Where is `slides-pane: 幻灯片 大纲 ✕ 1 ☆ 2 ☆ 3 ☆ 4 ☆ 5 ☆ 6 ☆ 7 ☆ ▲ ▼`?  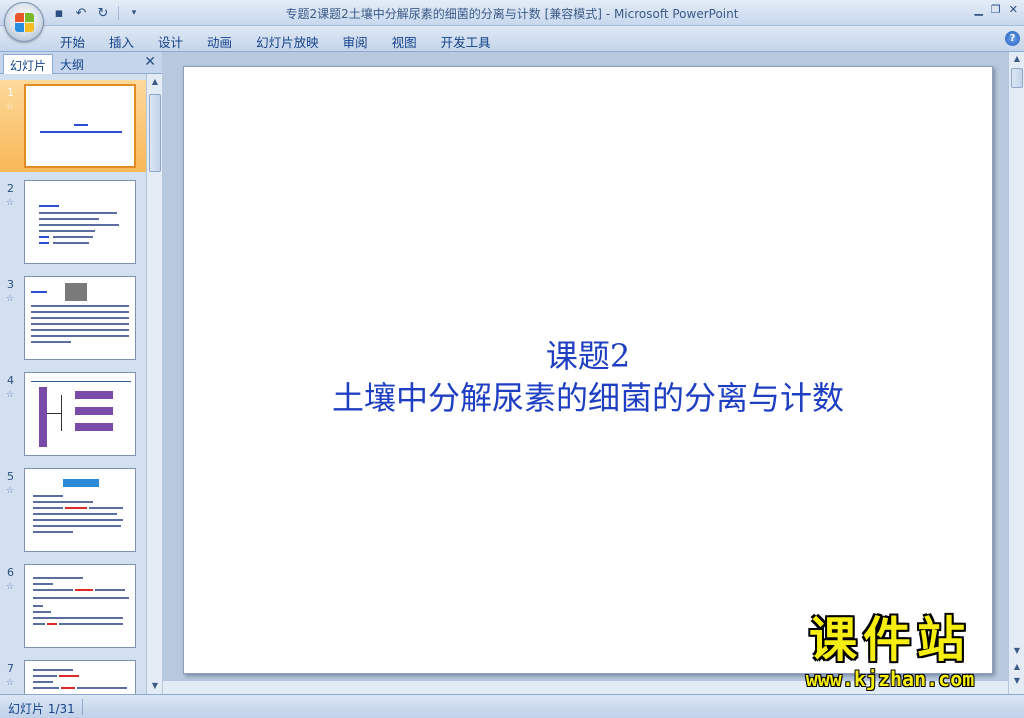 slides-pane: 幻灯片 大纲 ✕ 1 ☆ 2 ☆ 3 ☆ 4 ☆ 5 ☆ 6 ☆ 7 ☆ ▲ ▼ is located at coordinates (81, 373).